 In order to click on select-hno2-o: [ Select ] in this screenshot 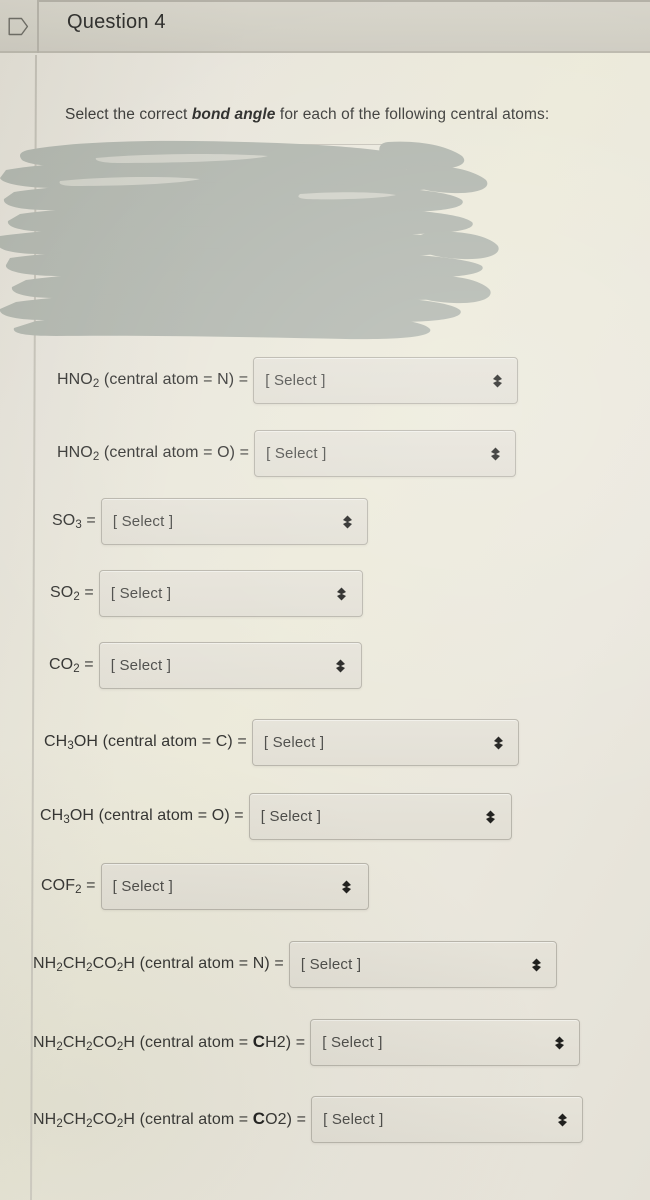, I will do `click(385, 453)`.